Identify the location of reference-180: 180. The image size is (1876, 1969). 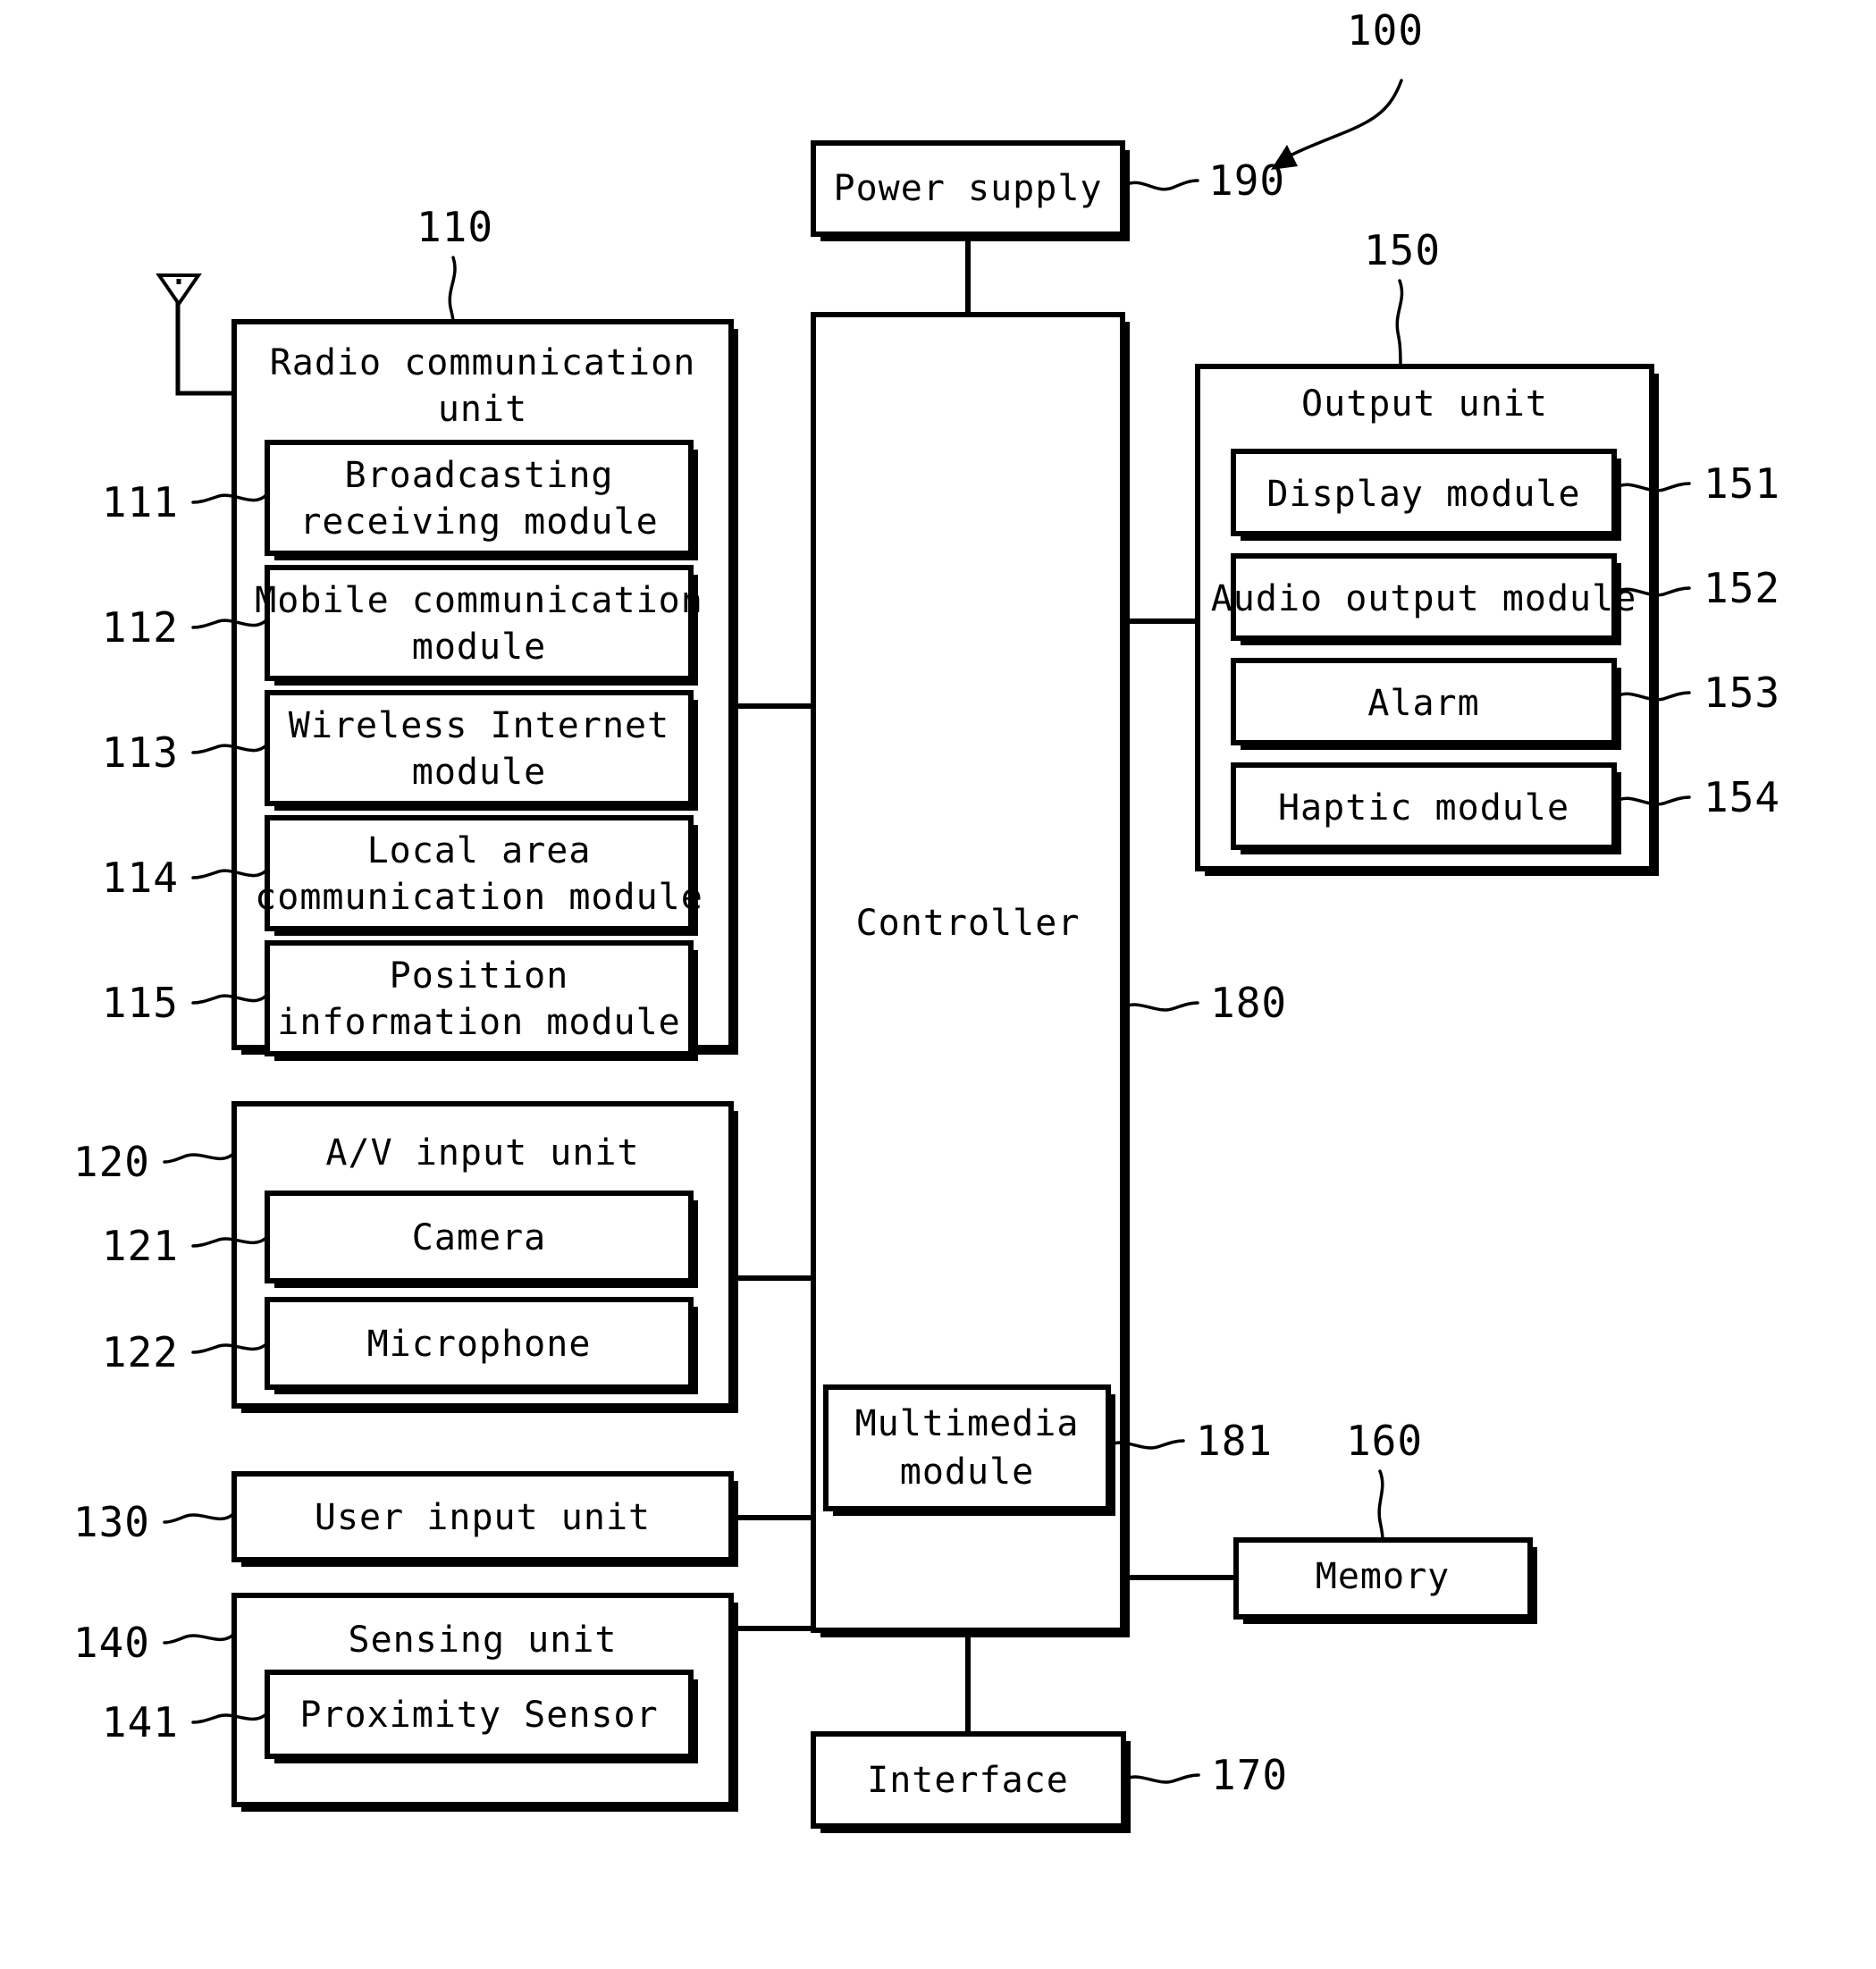
(1204, 1003).